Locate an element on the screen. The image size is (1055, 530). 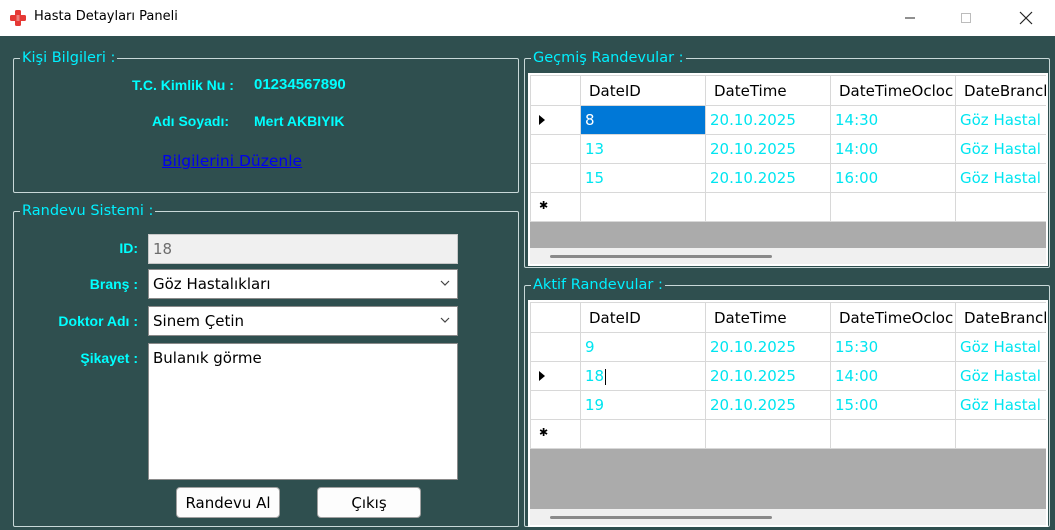
minimize-icon is located at coordinates (910, 18).